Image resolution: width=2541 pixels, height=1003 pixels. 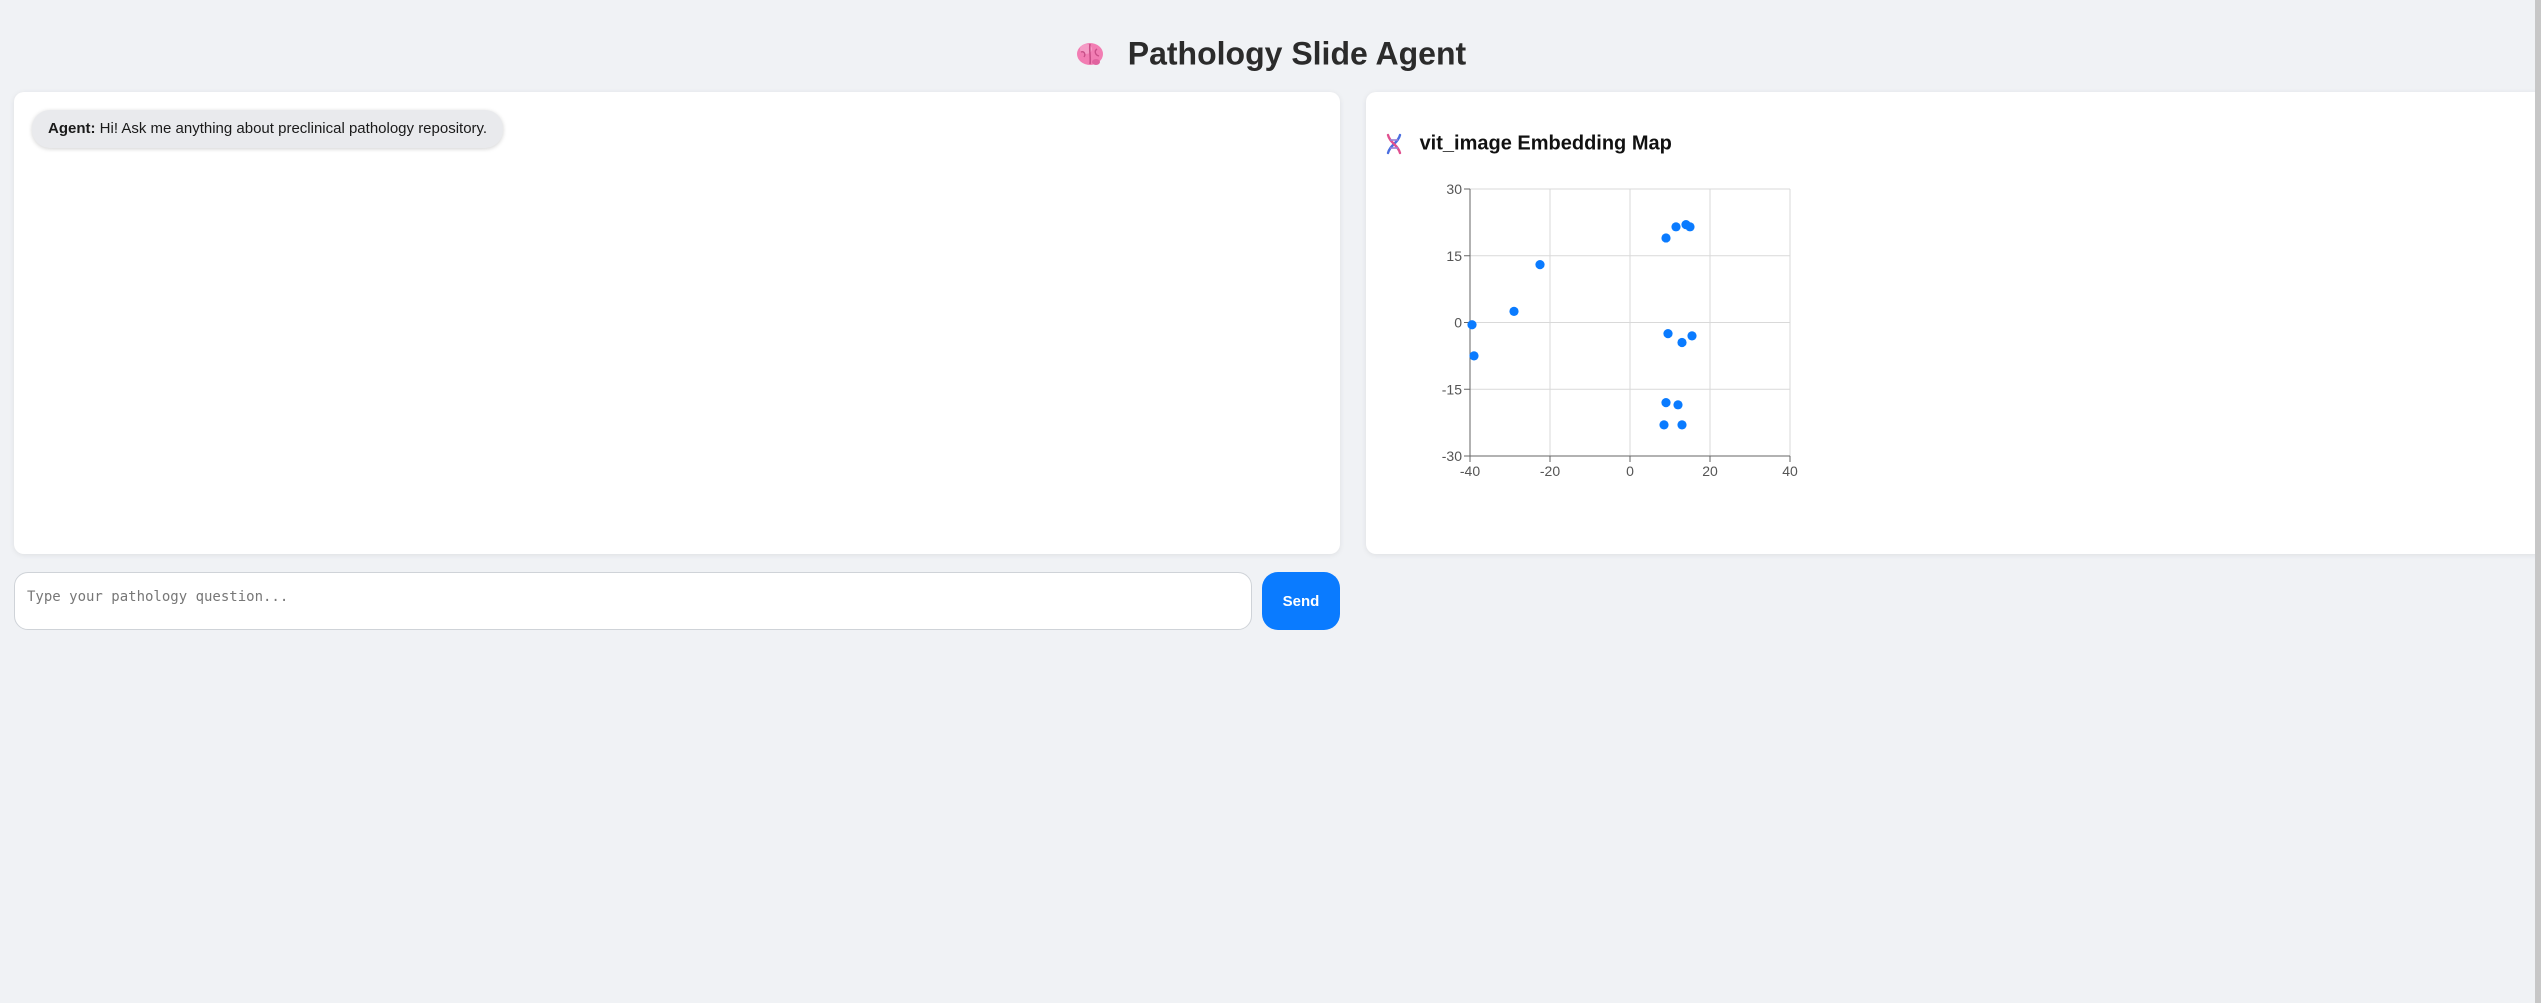 What do you see at coordinates (1550, 471) in the screenshot?
I see `x-tick-label: -20` at bounding box center [1550, 471].